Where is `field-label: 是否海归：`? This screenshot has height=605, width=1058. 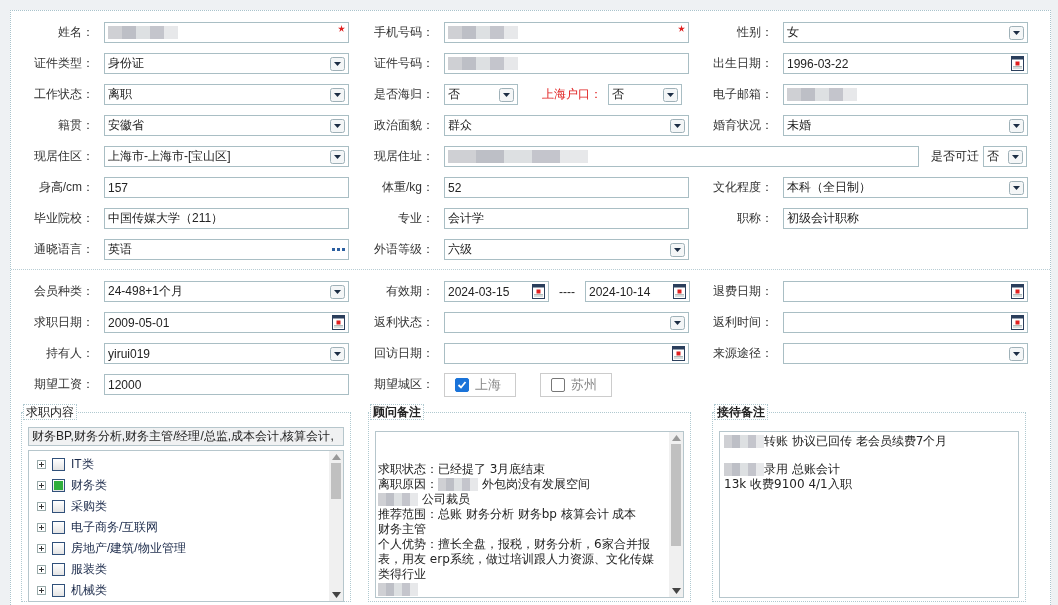
field-label: 是否海归： is located at coordinates (404, 94).